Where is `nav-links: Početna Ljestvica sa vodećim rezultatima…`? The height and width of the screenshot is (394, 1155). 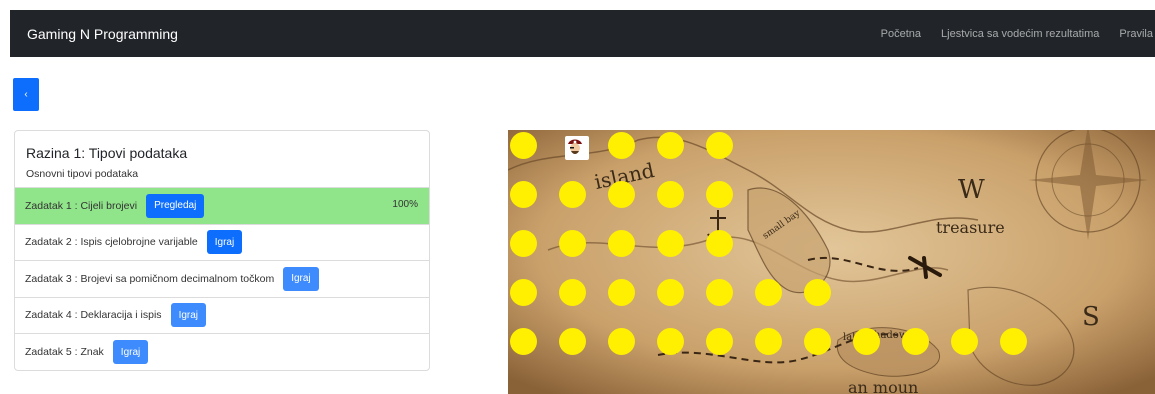
nav-links: Početna Ljestvica sa vodećim rezultatima… is located at coordinates (1008, 34).